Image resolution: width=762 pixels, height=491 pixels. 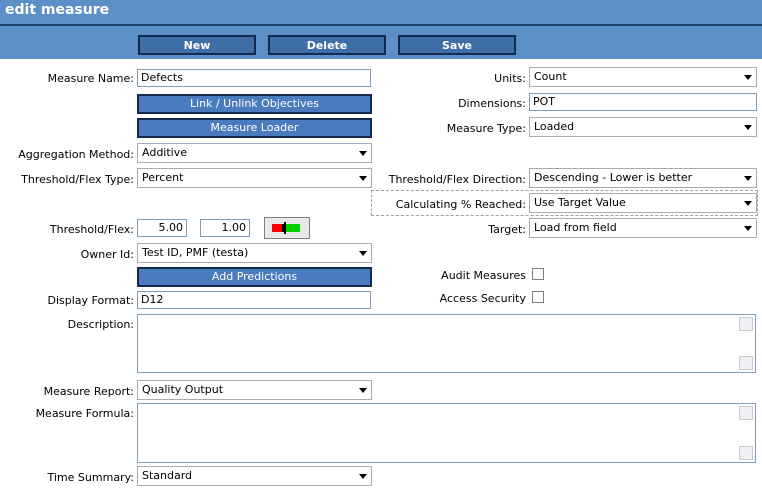 What do you see at coordinates (225, 228) in the screenshot?
I see `flex-input: 1.00` at bounding box center [225, 228].